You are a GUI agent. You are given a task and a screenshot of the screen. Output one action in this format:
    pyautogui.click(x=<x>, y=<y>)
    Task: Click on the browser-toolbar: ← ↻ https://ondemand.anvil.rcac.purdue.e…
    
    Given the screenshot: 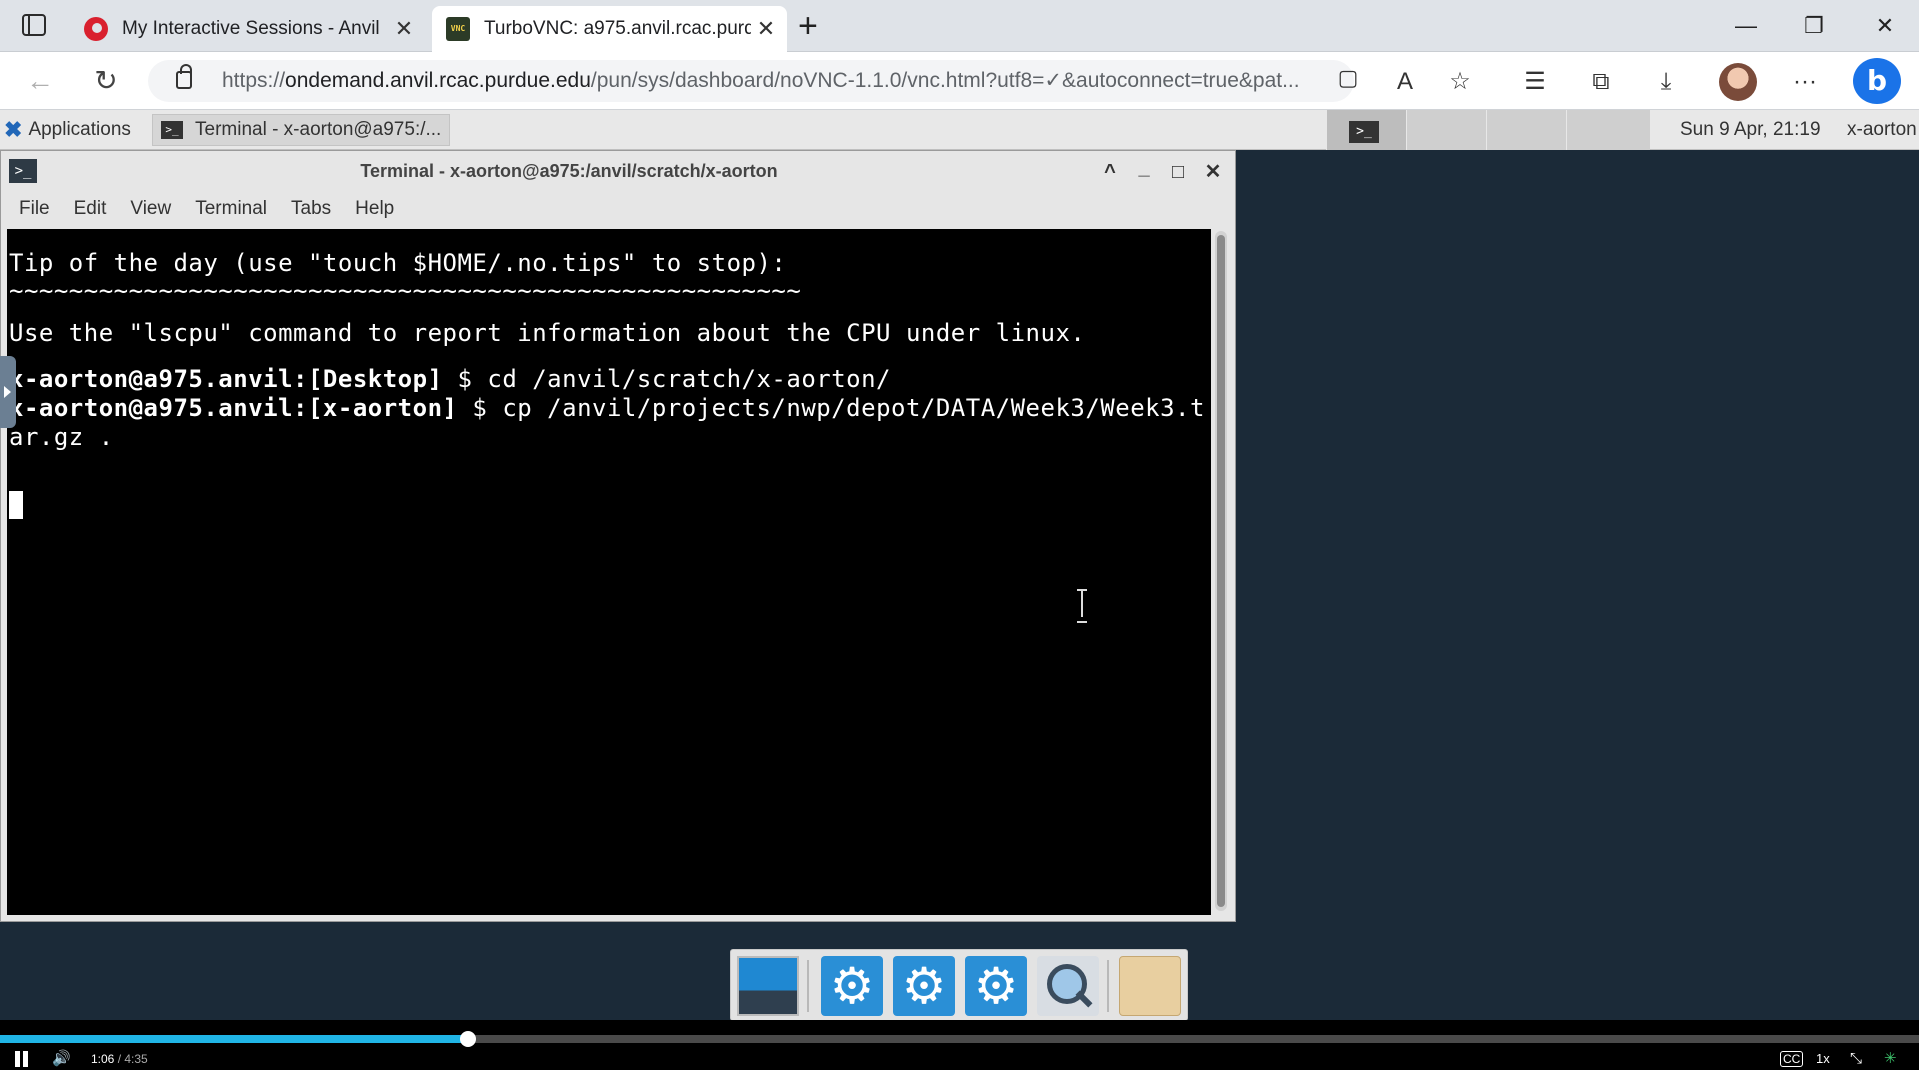 What is the action you would take?
    pyautogui.click(x=959, y=81)
    